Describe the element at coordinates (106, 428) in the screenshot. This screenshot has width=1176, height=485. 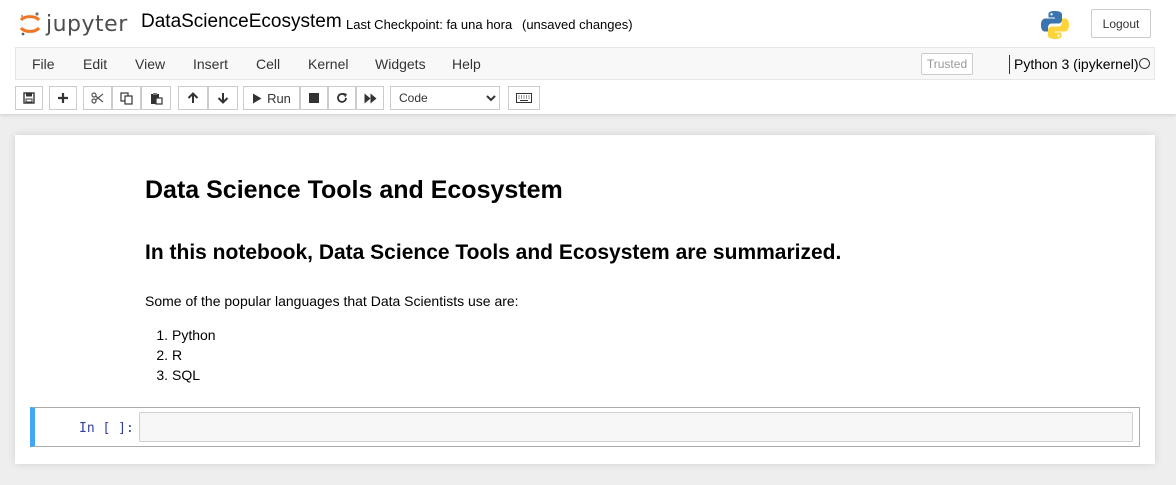
I see `input-prompt: In [ ]:` at that location.